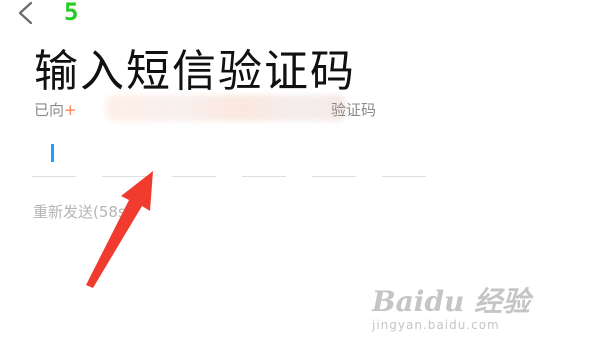 The image size is (600, 350). What do you see at coordinates (119, 229) in the screenshot?
I see `arrow-shape` at bounding box center [119, 229].